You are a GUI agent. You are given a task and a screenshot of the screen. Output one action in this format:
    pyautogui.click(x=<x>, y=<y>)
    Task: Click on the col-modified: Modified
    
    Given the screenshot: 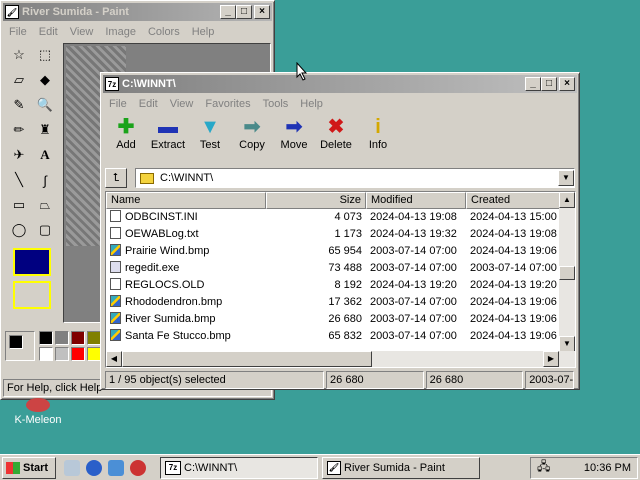 What is the action you would take?
    pyautogui.click(x=416, y=200)
    